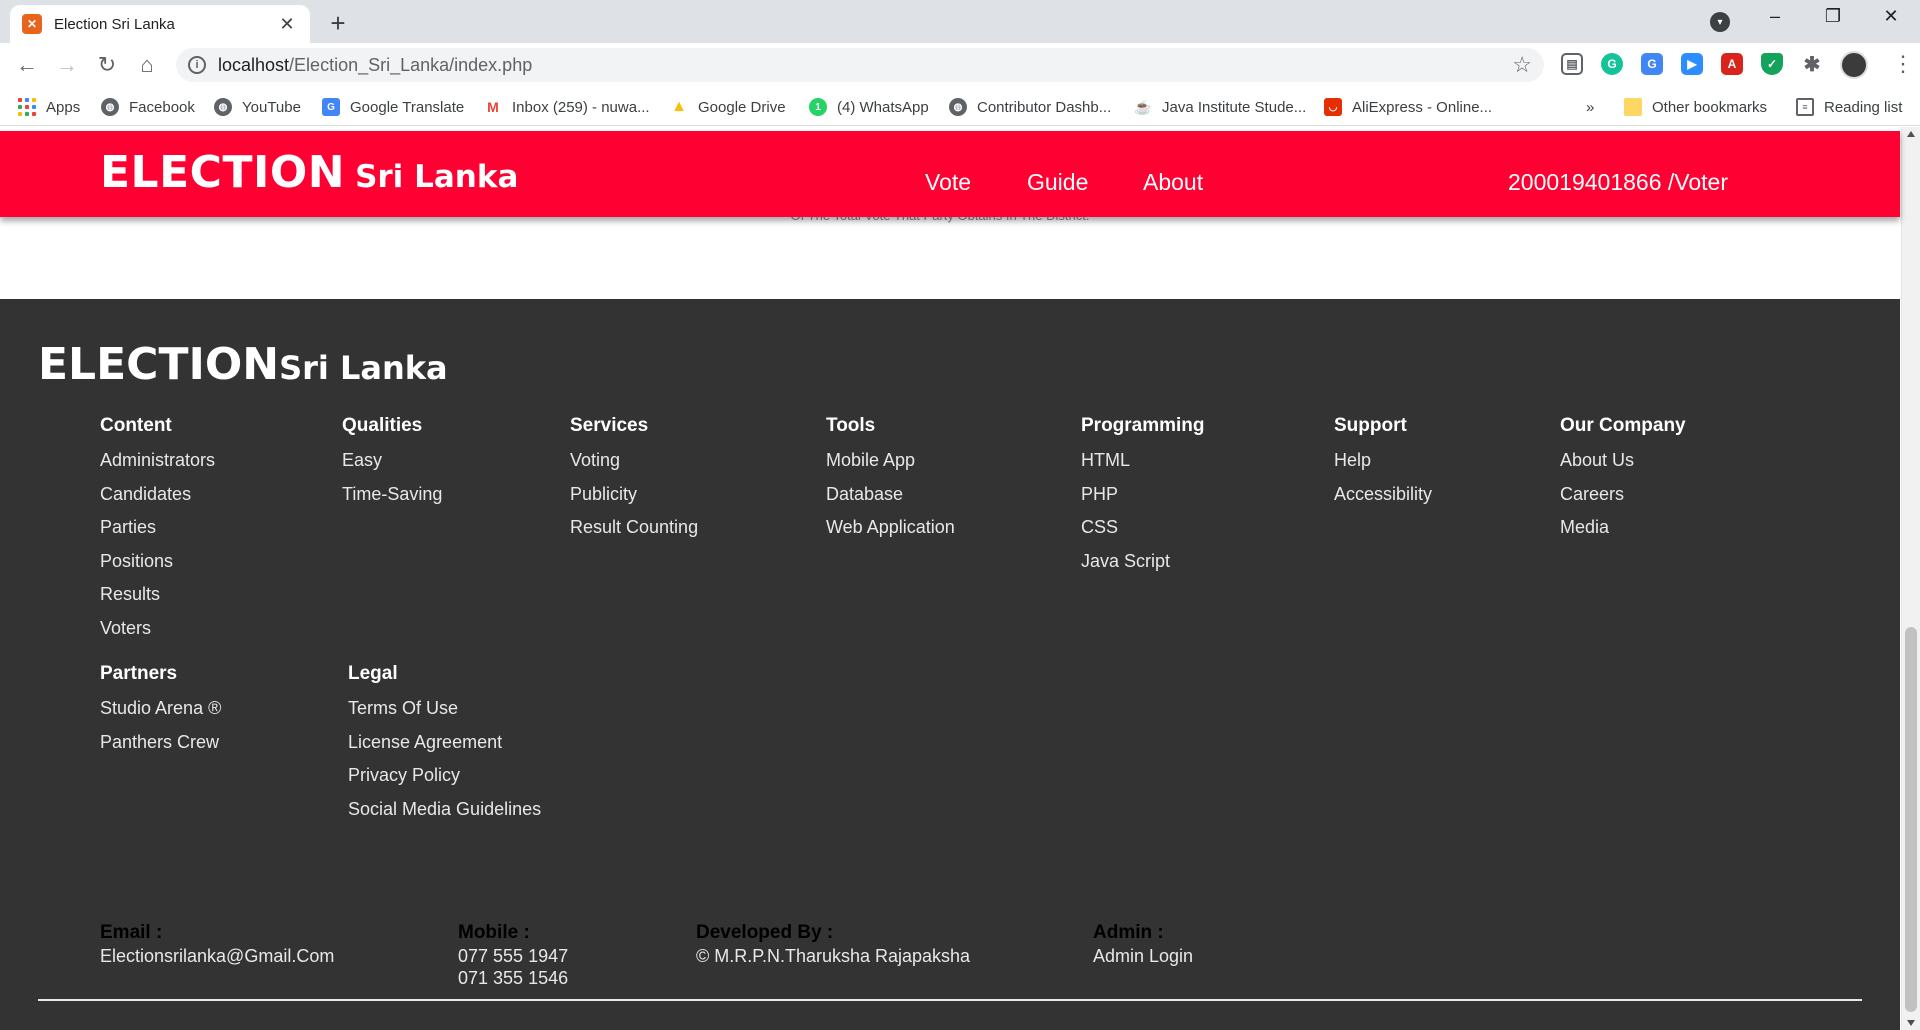  What do you see at coordinates (742, 107) in the screenshot?
I see `bookmark-label: Google Drive` at bounding box center [742, 107].